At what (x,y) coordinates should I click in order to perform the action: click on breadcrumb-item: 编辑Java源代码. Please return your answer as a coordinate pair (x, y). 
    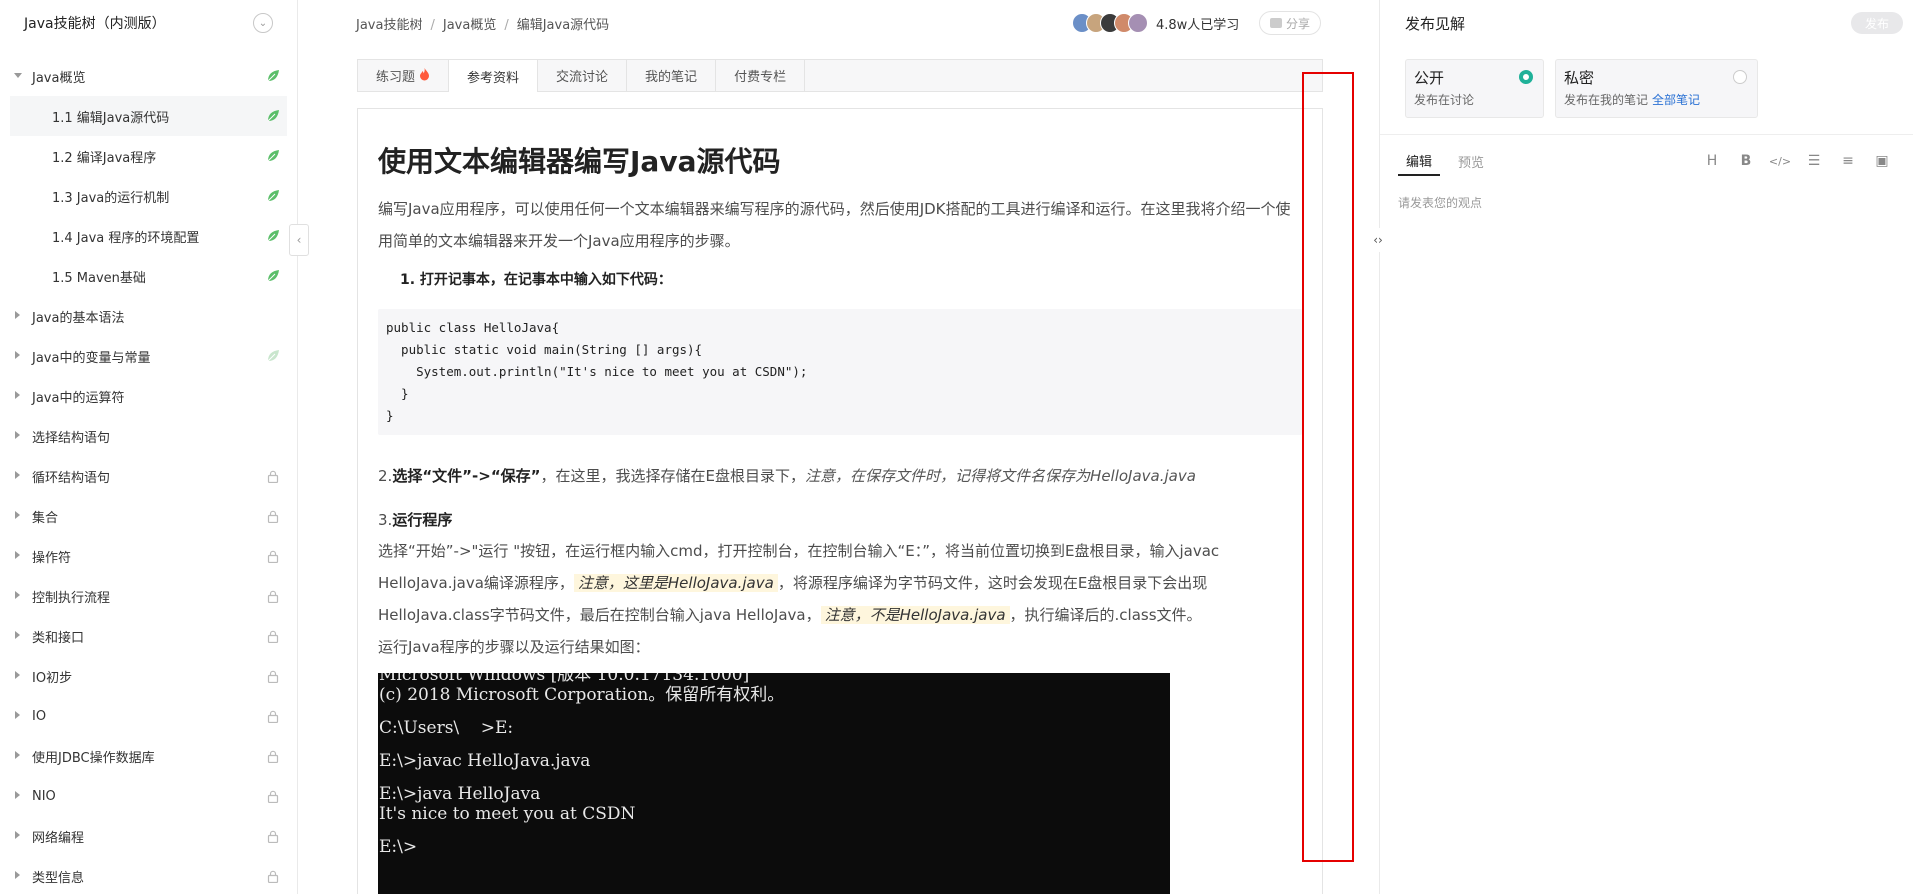
    Looking at the image, I should click on (563, 25).